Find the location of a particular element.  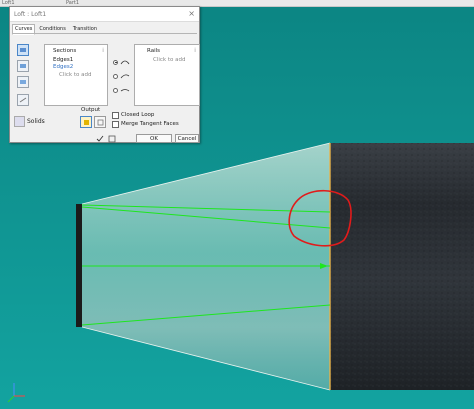

apply-check-button is located at coordinates (99, 138).